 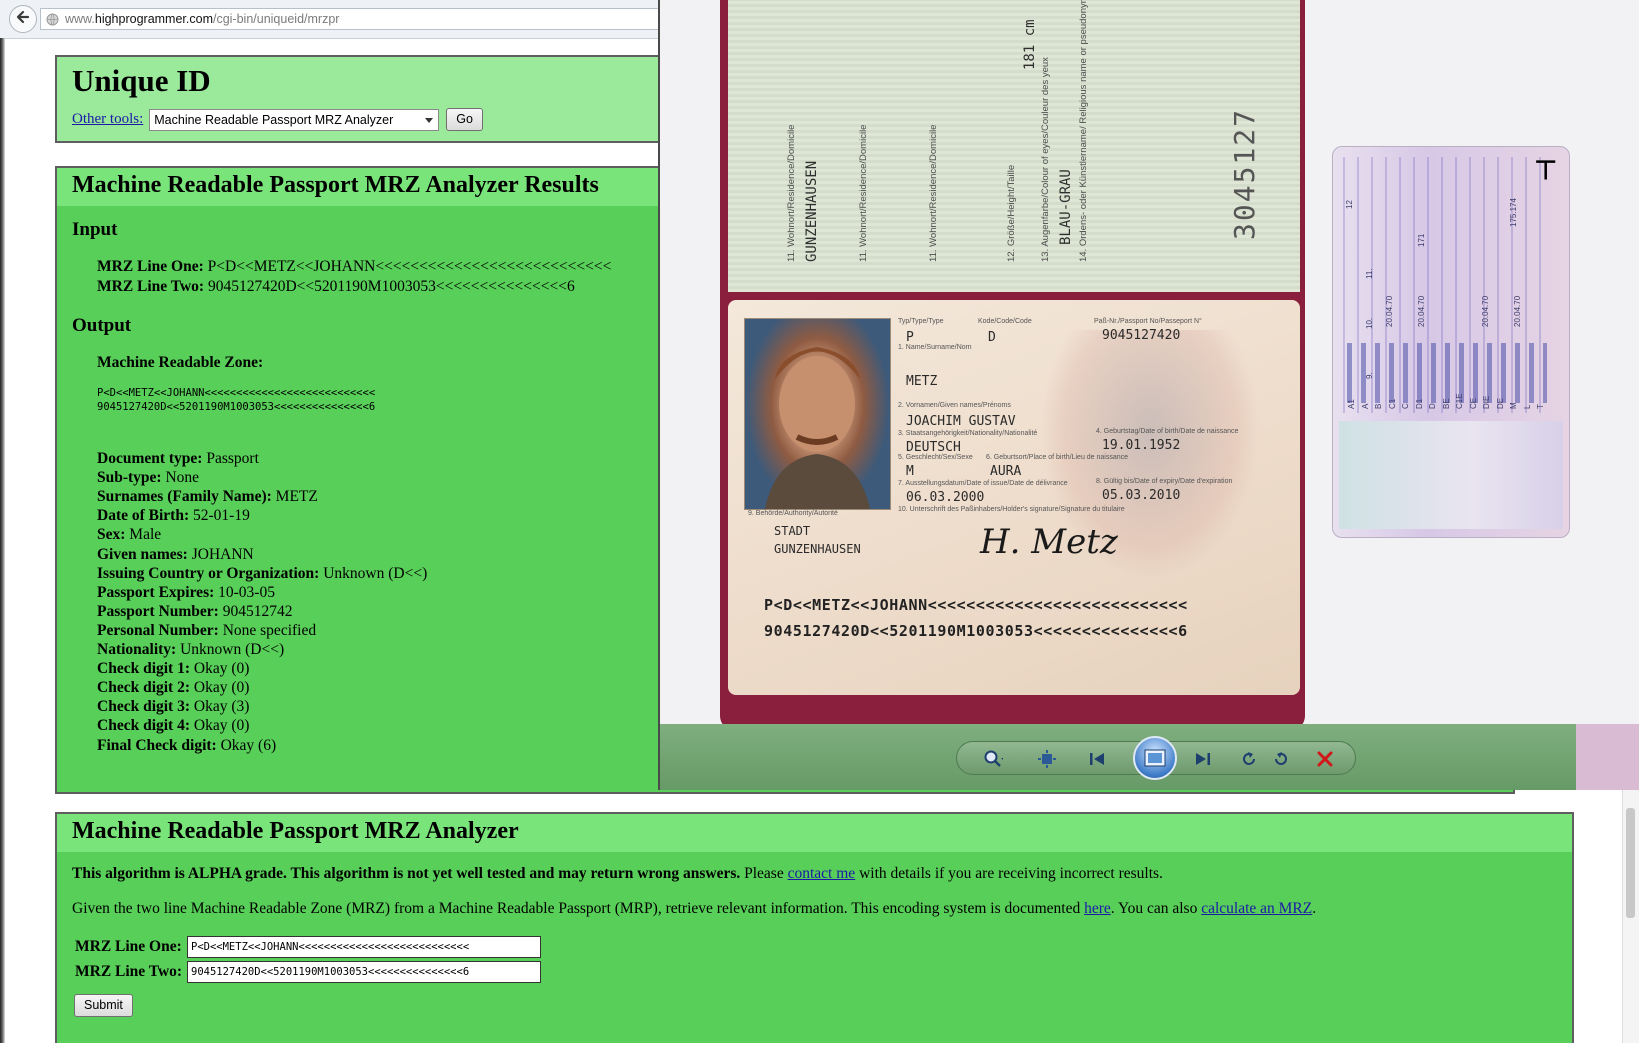 I want to click on output-heading: Output, so click(x=102, y=325).